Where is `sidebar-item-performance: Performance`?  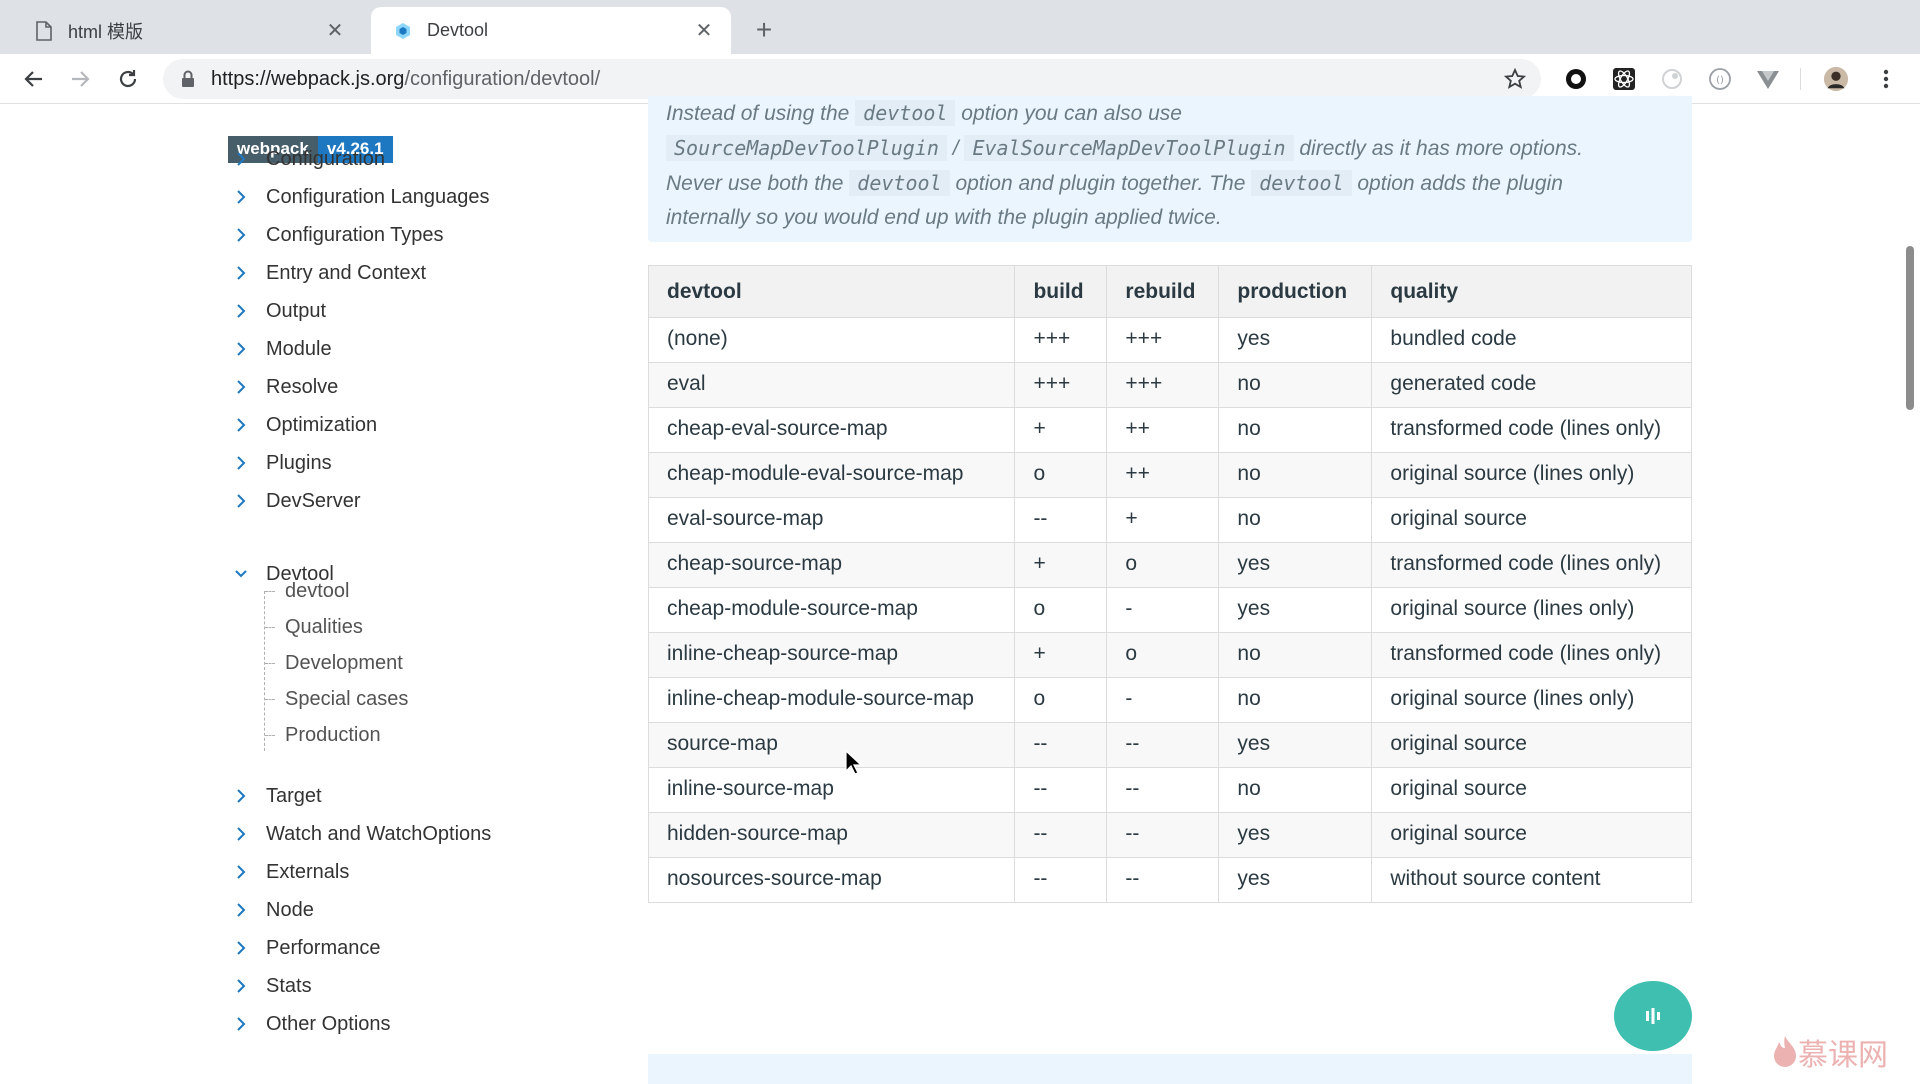
sidebar-item-performance: Performance is located at coordinates (304, 948).